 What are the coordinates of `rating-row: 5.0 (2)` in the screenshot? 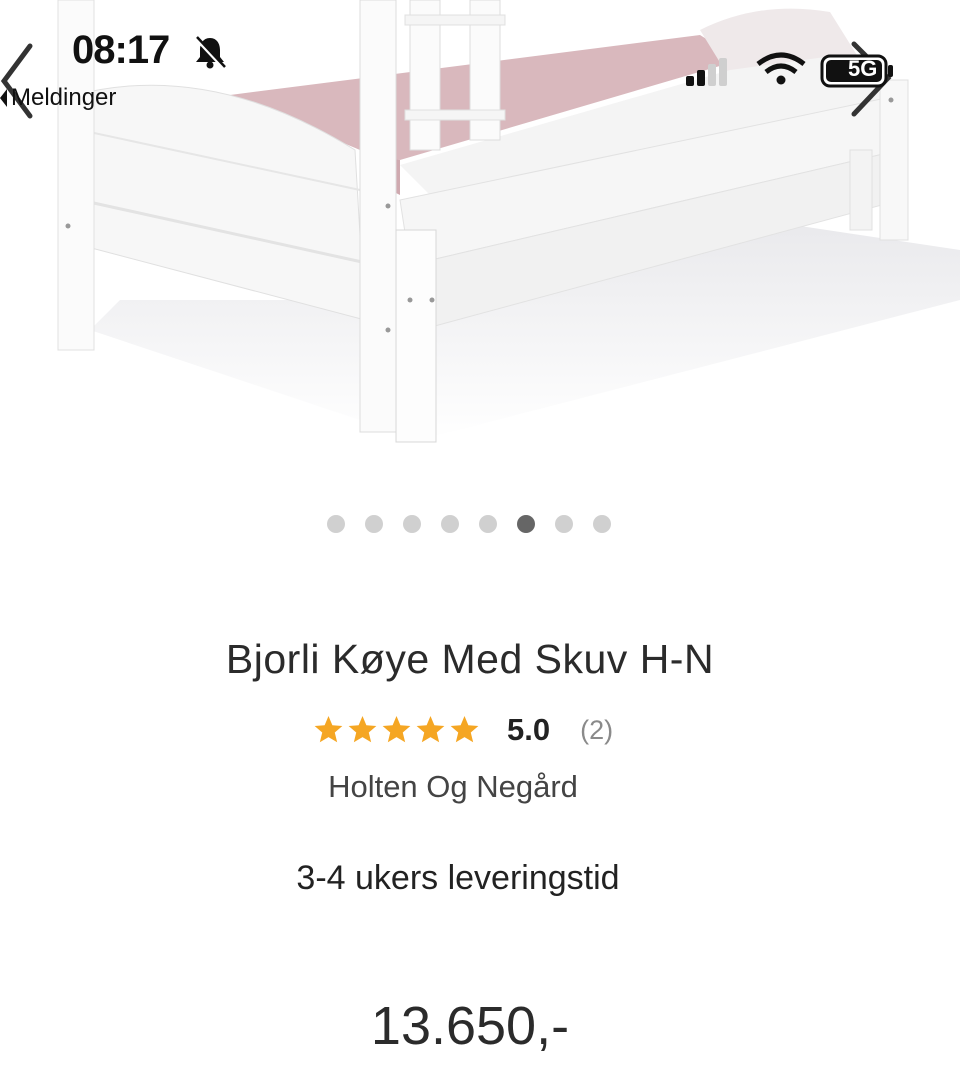 It's located at (462, 730).